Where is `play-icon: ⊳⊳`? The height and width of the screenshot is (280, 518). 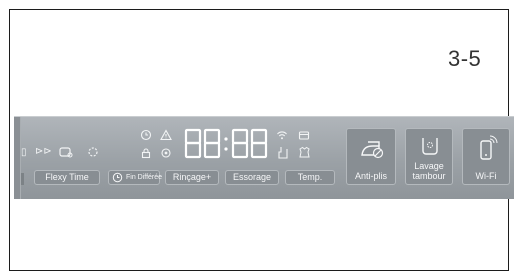
play-icon: ⊳⊳ is located at coordinates (43, 151).